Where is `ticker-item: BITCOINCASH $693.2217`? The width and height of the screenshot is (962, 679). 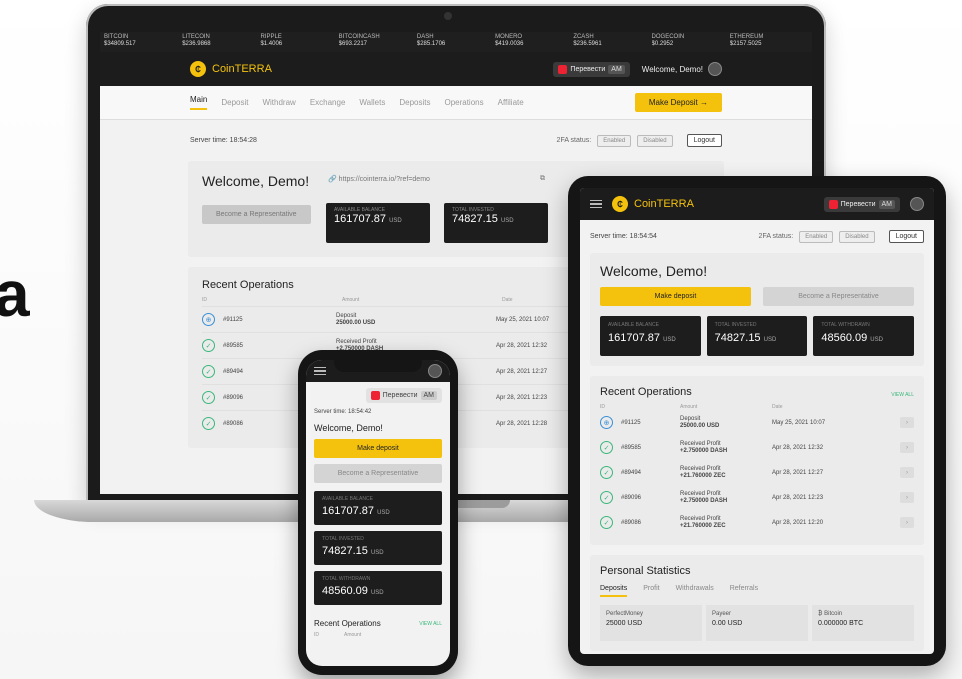 ticker-item: BITCOINCASH $693.2217 is located at coordinates (359, 40).